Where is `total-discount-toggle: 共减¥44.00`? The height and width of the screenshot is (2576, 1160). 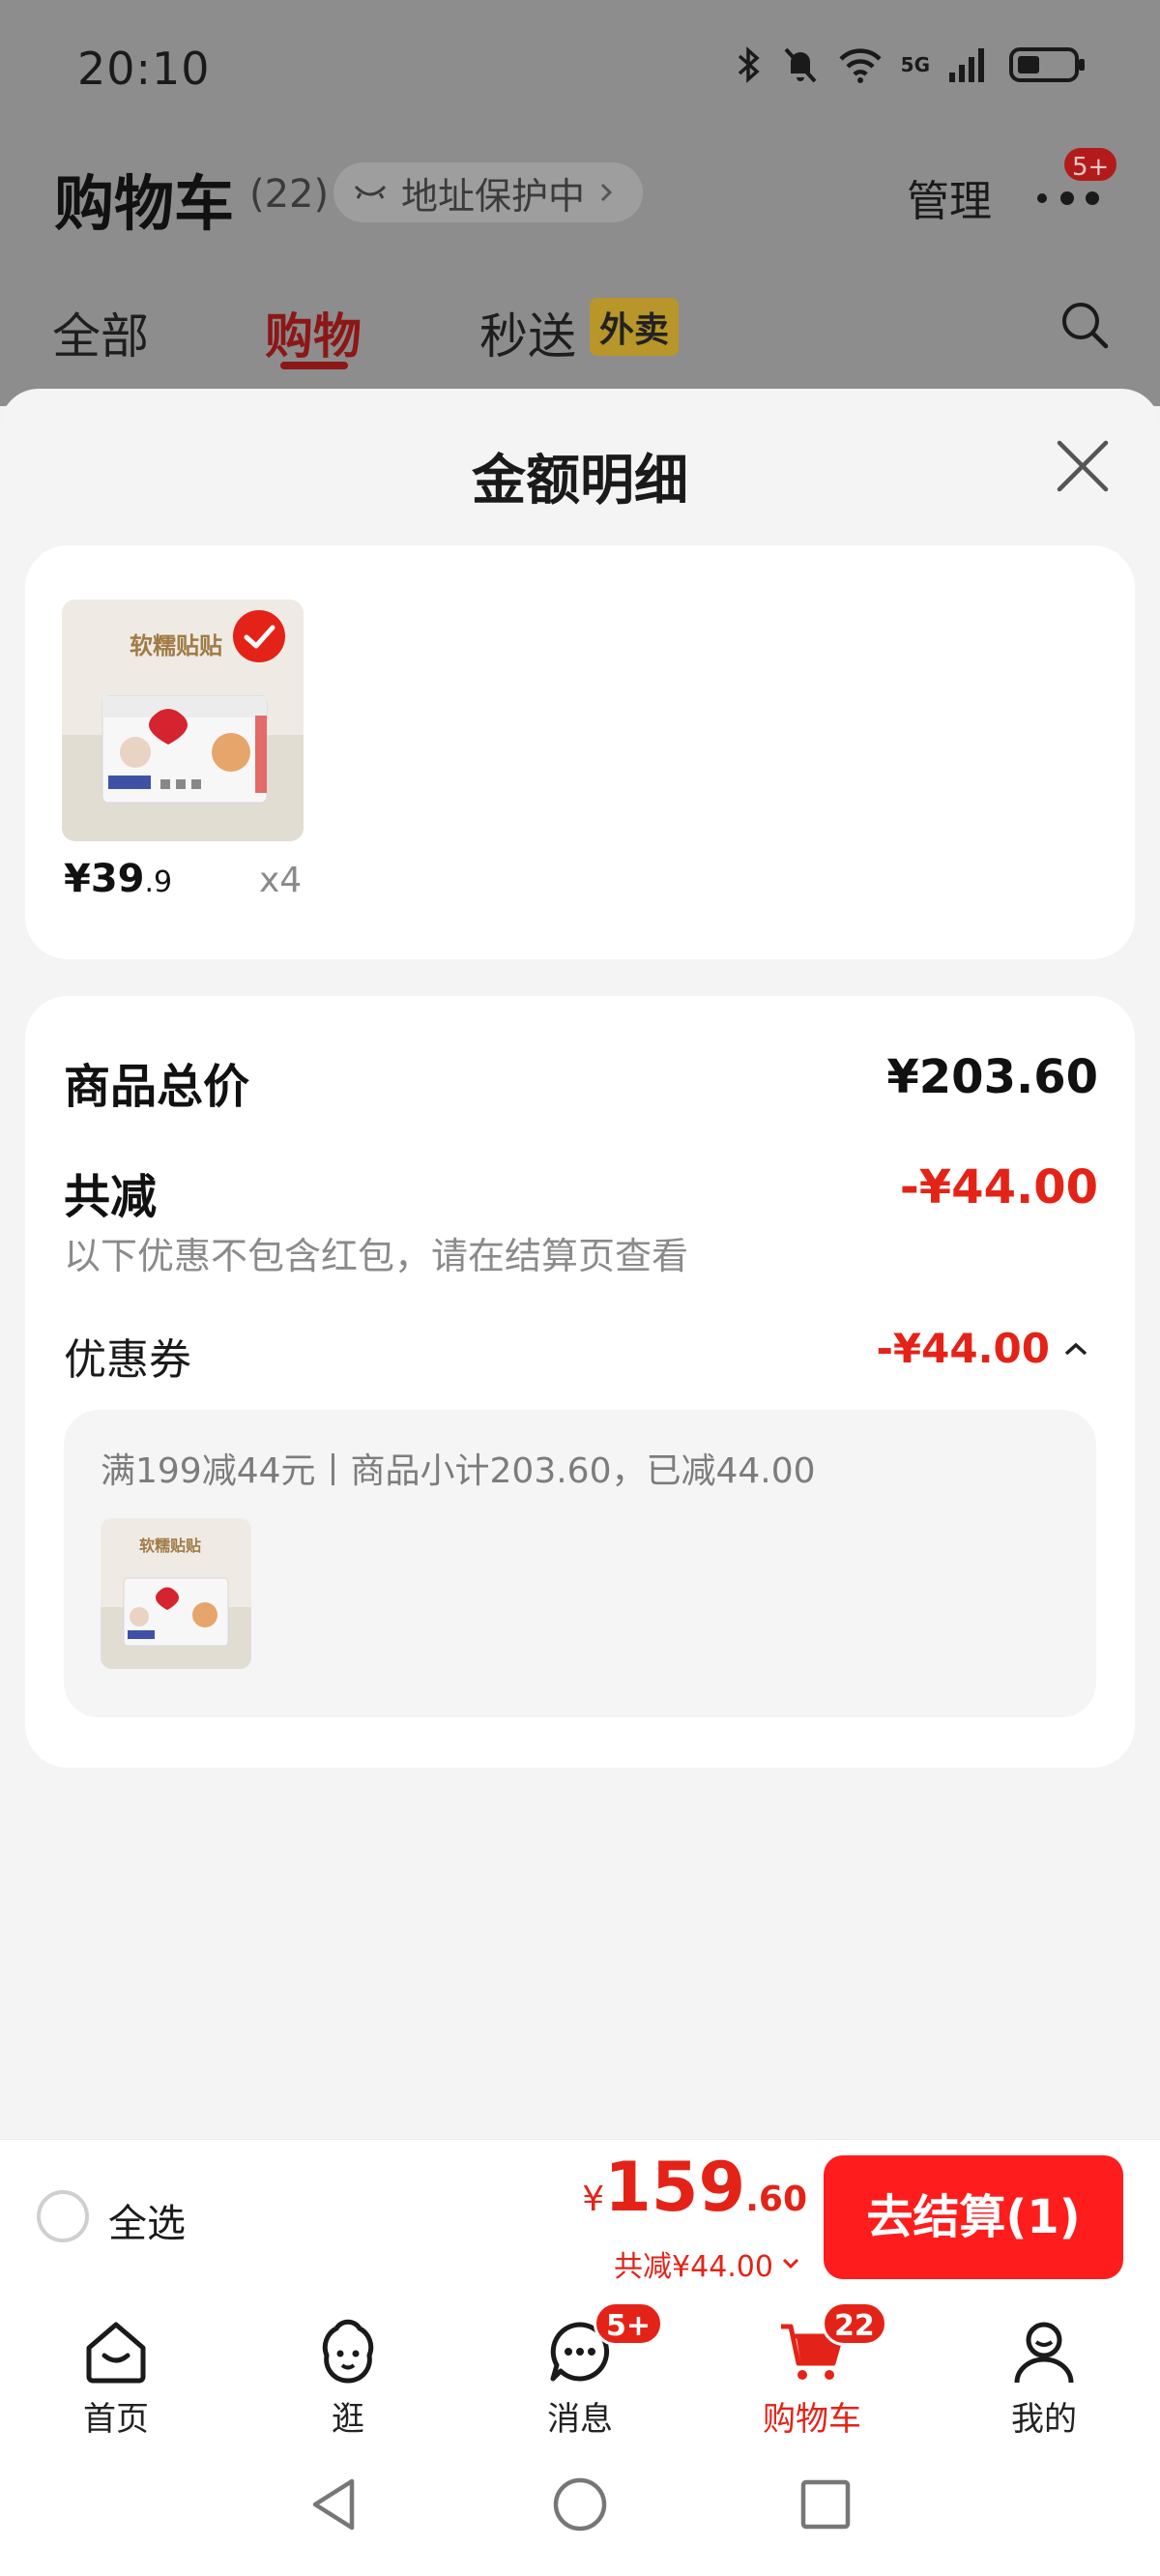 total-discount-toggle: 共减¥44.00 is located at coordinates (707, 2263).